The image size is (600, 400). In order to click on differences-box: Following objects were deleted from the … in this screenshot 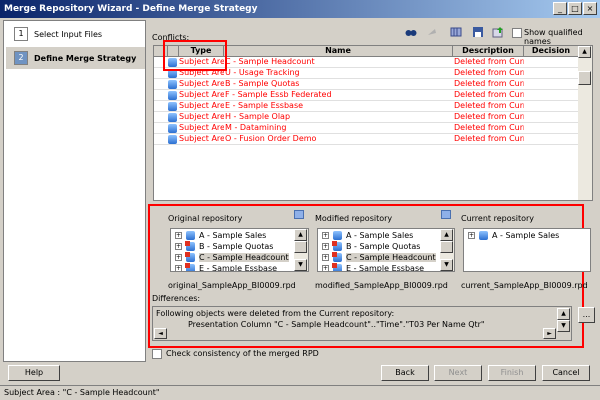, I will do `click(362, 323)`.